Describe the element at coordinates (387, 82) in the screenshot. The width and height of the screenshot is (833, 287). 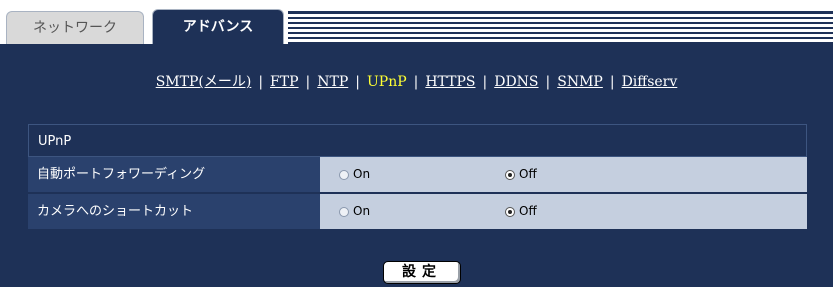
I see `nav-link-upnp: UPnP` at that location.